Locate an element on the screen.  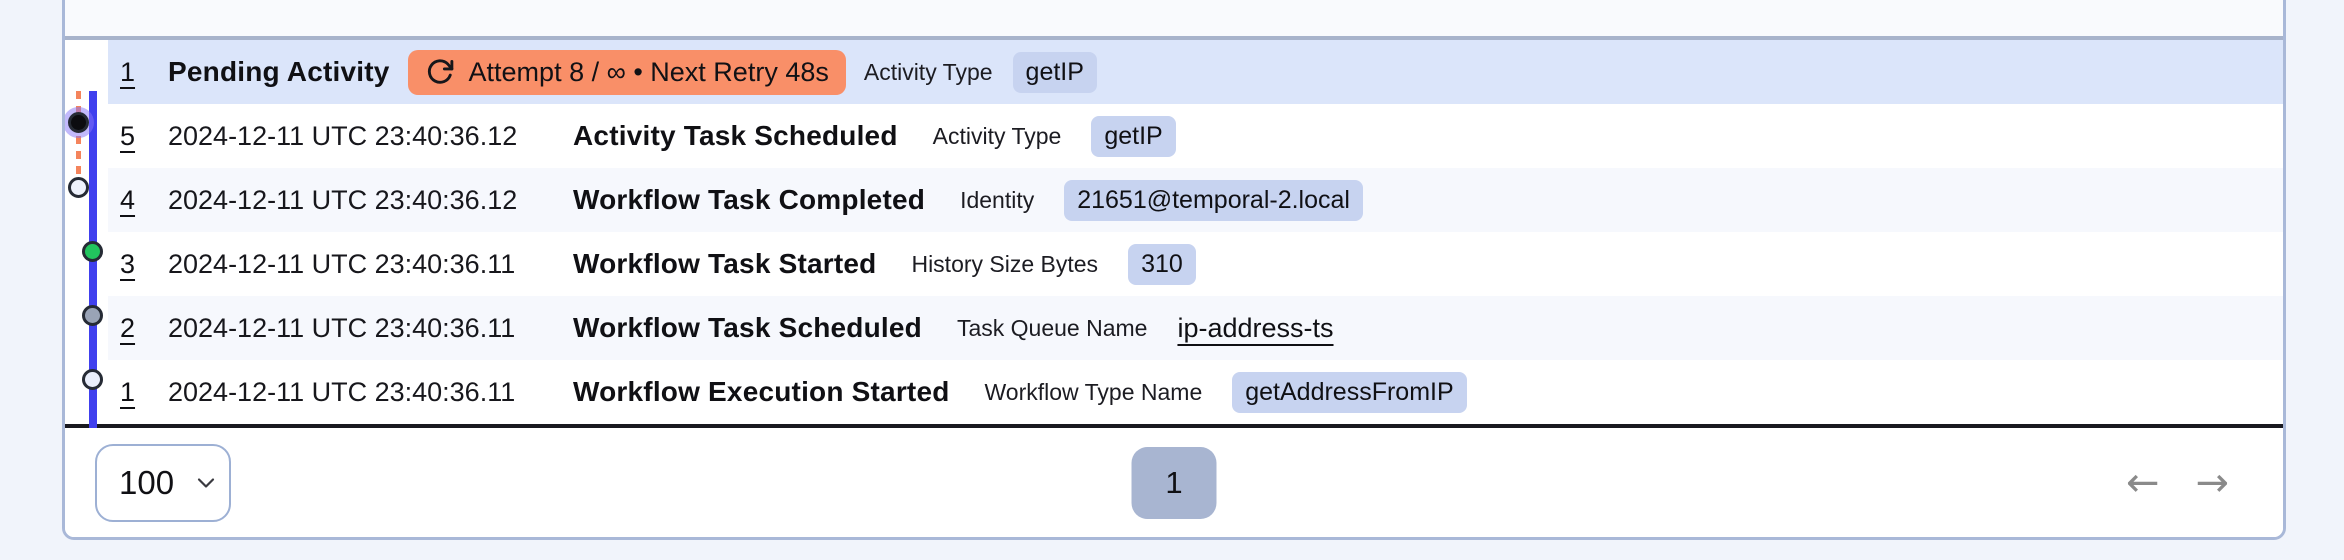
event-id-link: 2 is located at coordinates (138, 328).